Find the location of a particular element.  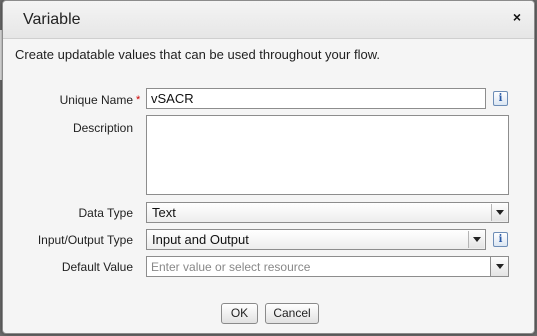

required-marker: * is located at coordinates (138, 100).